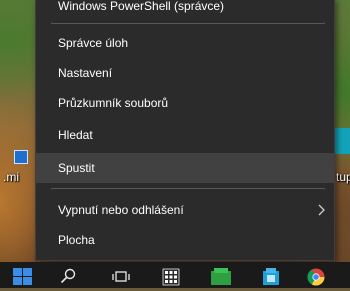 Image resolution: width=350 pixels, height=291 pixels. What do you see at coordinates (185, 135) in the screenshot?
I see `menu-item-search: Hledat` at bounding box center [185, 135].